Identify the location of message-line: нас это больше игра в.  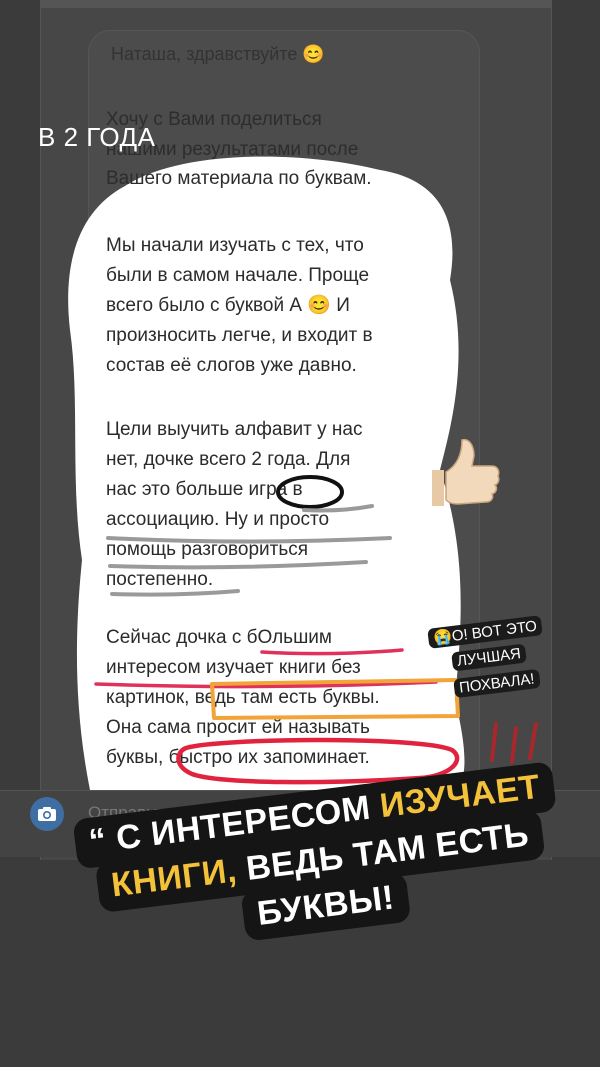
(204, 489).